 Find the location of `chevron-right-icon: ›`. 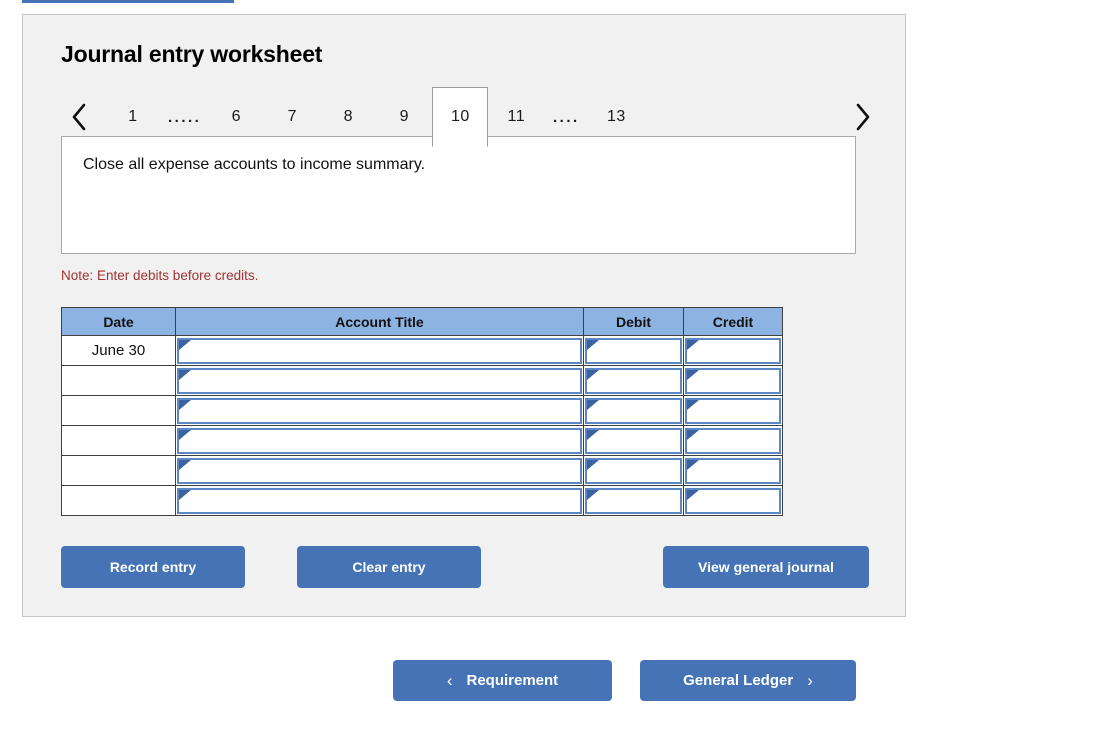

chevron-right-icon: › is located at coordinates (810, 680).